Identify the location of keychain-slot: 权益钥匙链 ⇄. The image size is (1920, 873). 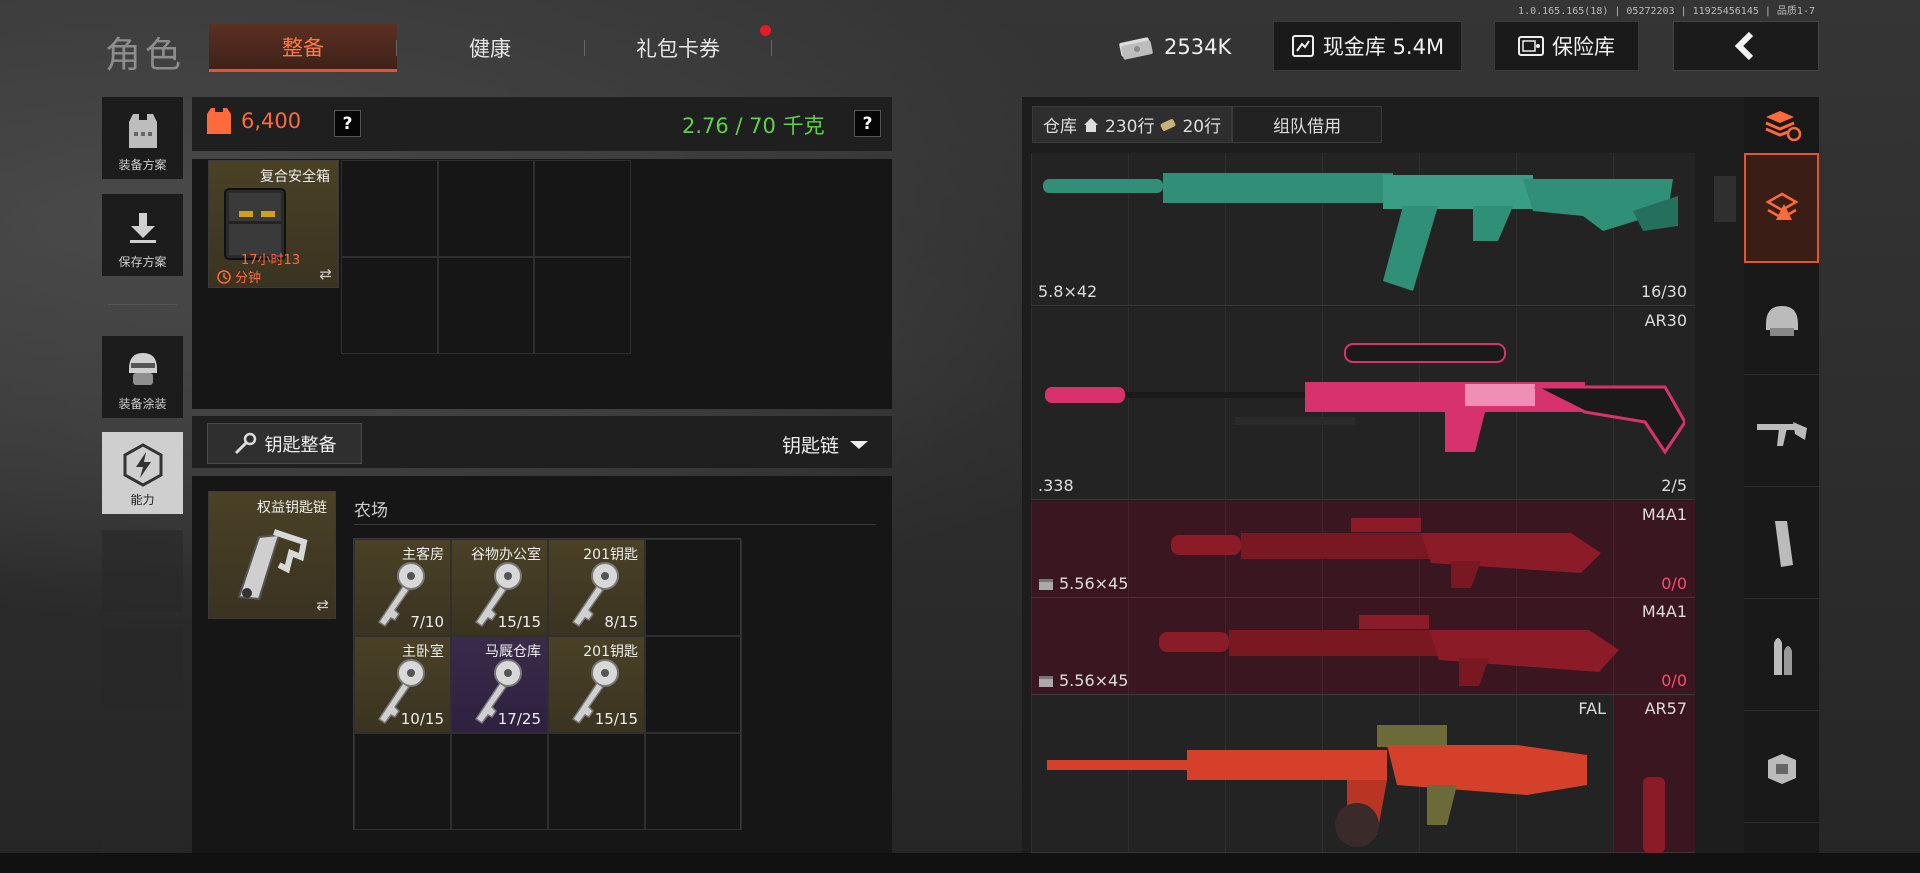
(272, 555).